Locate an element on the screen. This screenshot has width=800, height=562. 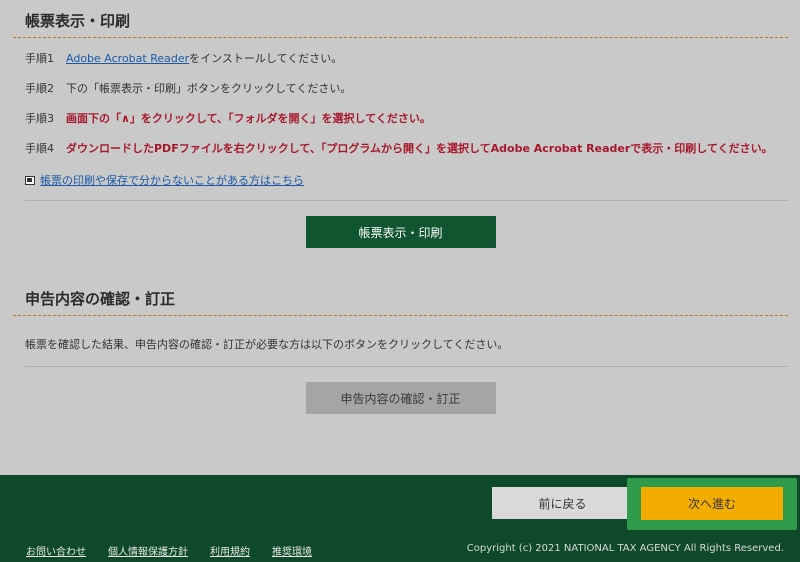
confirm-correct-button: 申告内容の確認・訂正 is located at coordinates (400, 398).